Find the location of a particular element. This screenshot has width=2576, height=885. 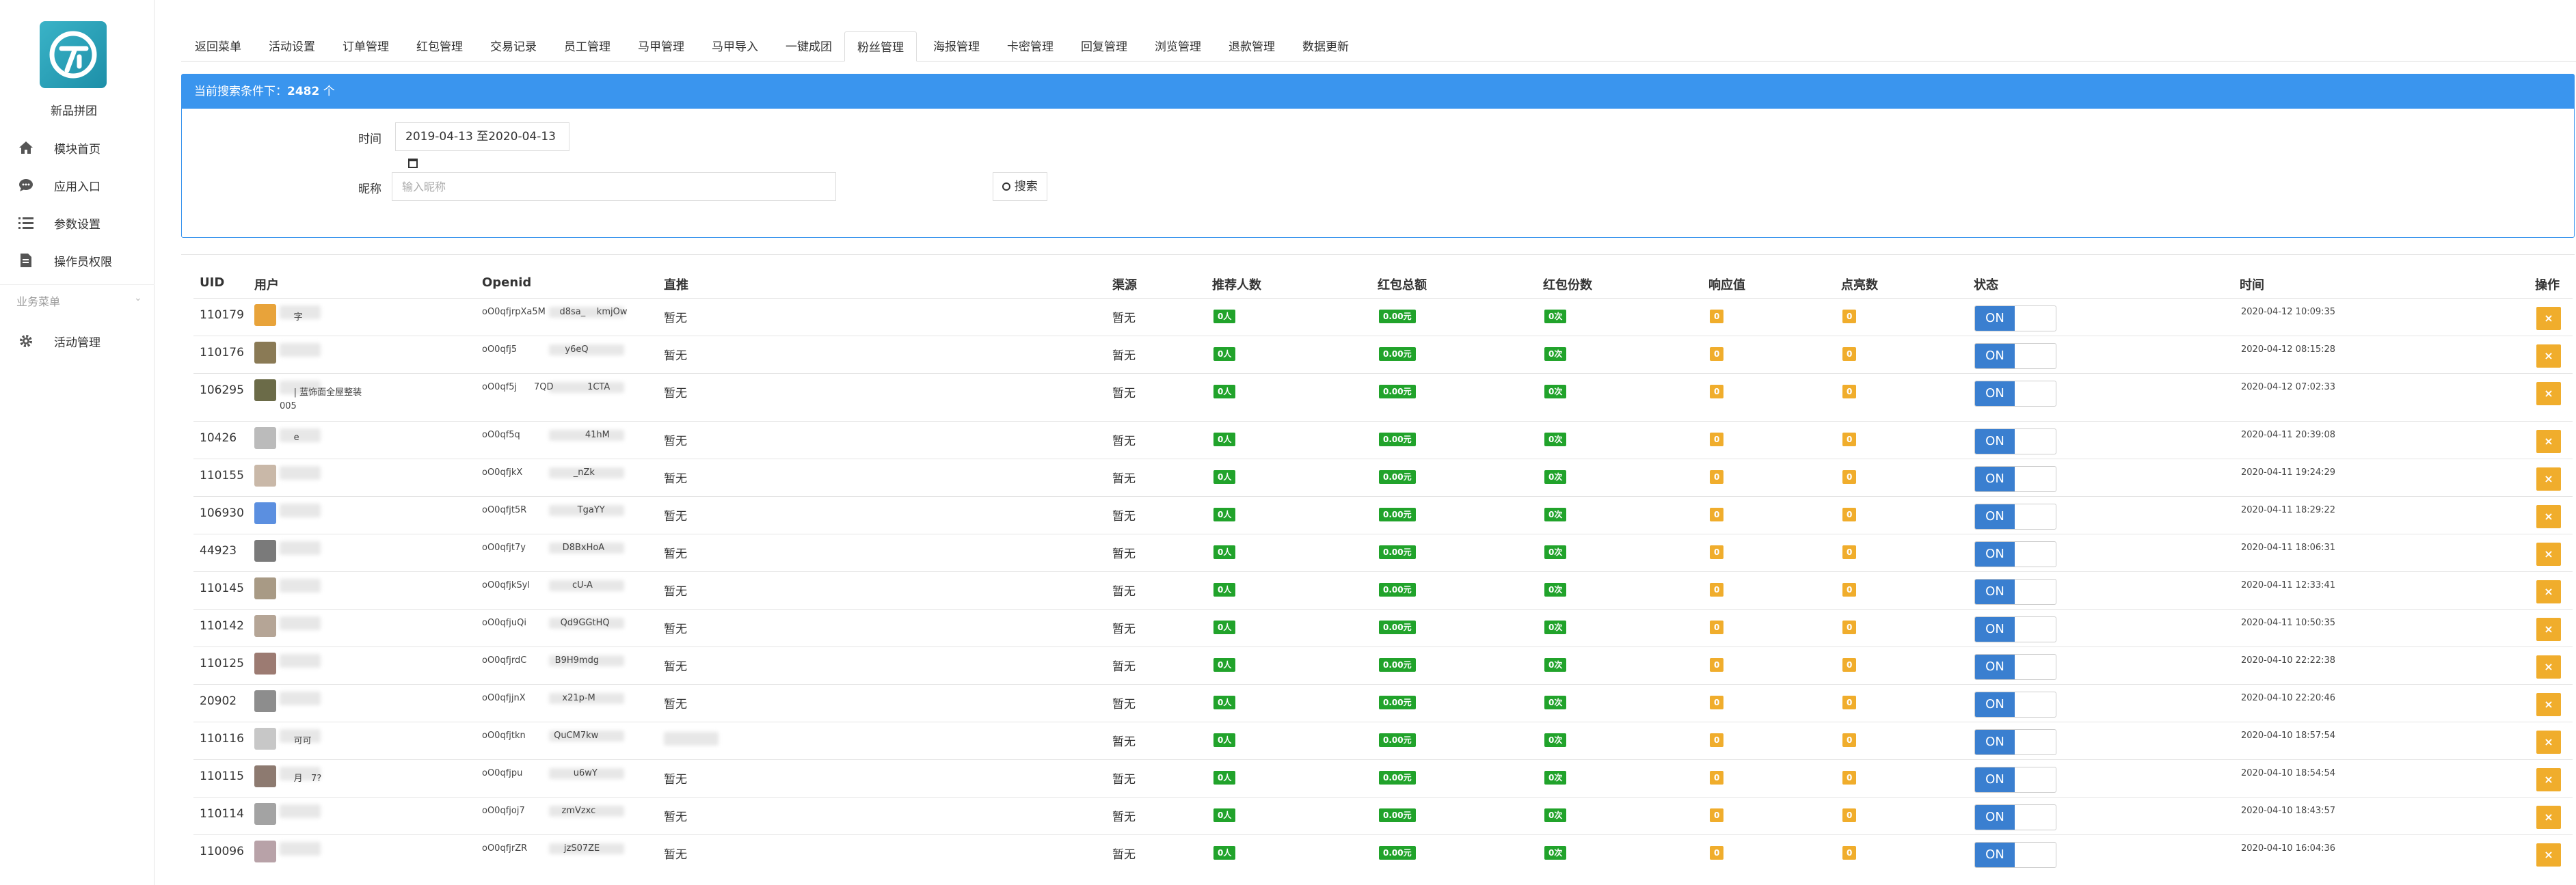

openid-cell: oO0qfjrdC B9H9mdg is located at coordinates (541, 660).